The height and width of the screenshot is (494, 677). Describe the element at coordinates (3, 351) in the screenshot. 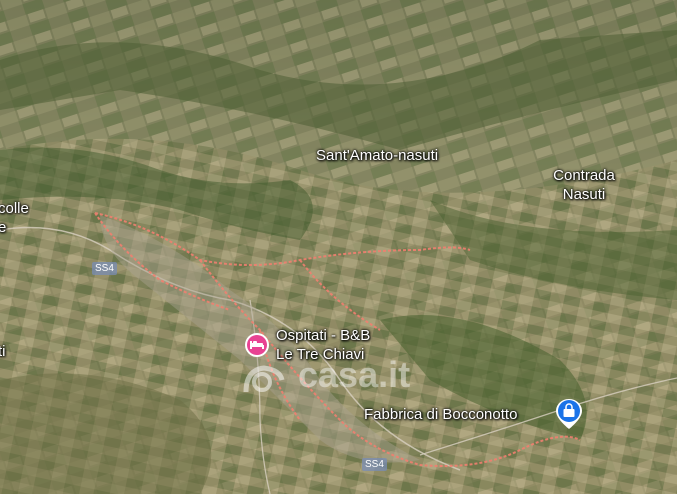

I see `place-label-left-mid: ti` at that location.